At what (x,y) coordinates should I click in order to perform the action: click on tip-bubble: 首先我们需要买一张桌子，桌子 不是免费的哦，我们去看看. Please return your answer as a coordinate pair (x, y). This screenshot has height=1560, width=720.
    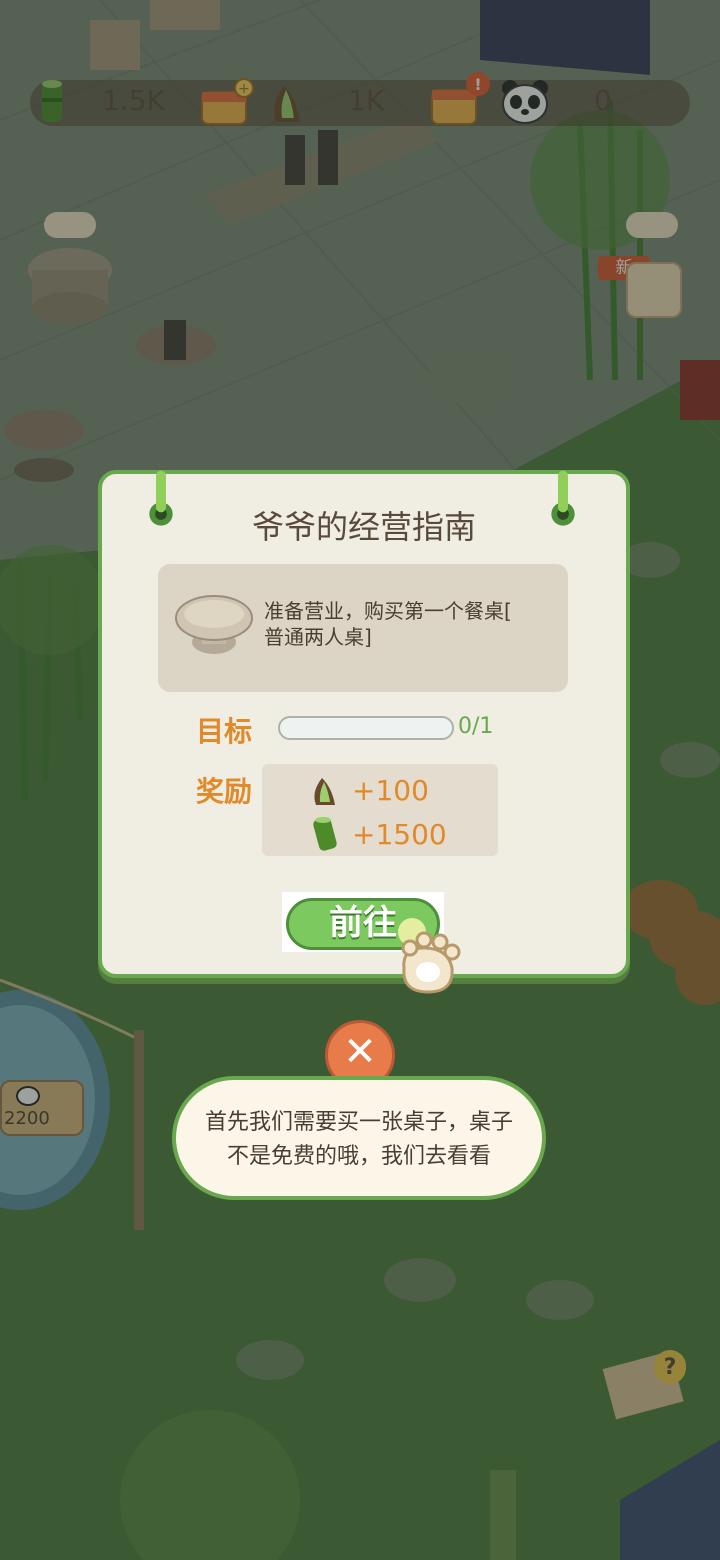
    Looking at the image, I should click on (359, 1138).